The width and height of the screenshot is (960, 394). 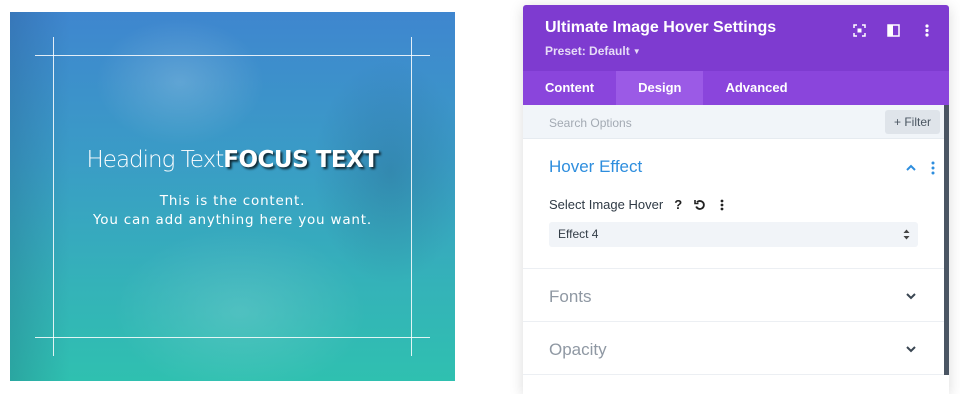 What do you see at coordinates (911, 168) in the screenshot?
I see `chevron-up-icon` at bounding box center [911, 168].